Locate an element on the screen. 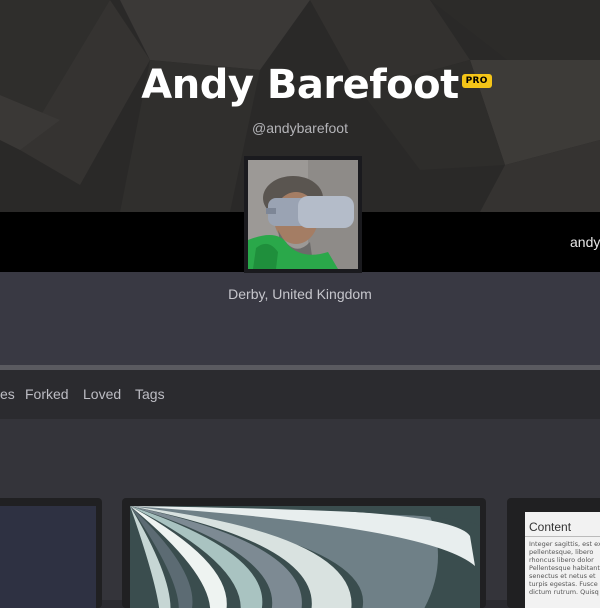 Image resolution: width=600 pixels, height=608 pixels. profile-handle: @andybarefoot is located at coordinates (300, 128).